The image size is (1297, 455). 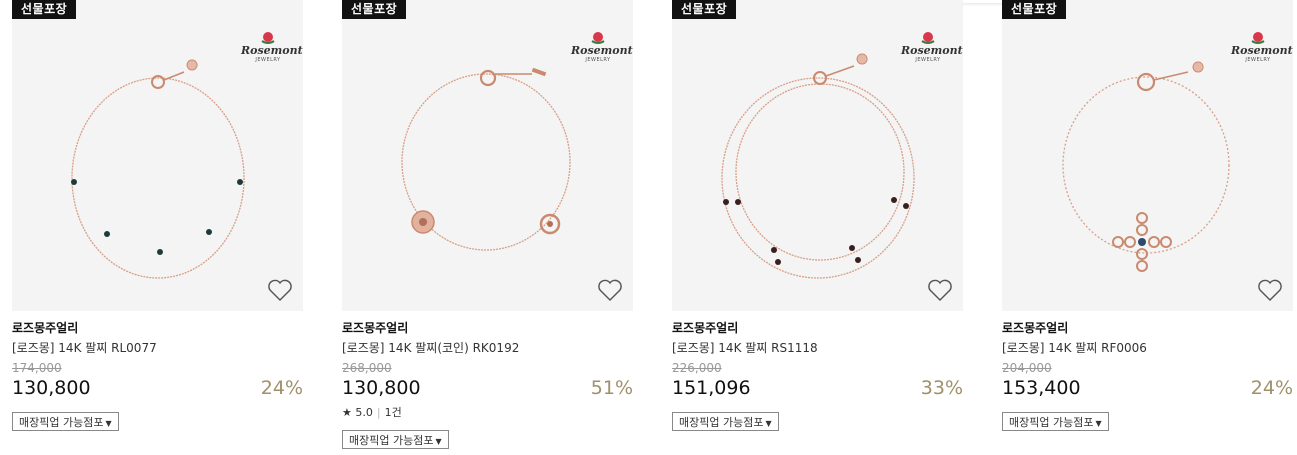 What do you see at coordinates (393, 412) in the screenshot?
I see `review-count: 1건` at bounding box center [393, 412].